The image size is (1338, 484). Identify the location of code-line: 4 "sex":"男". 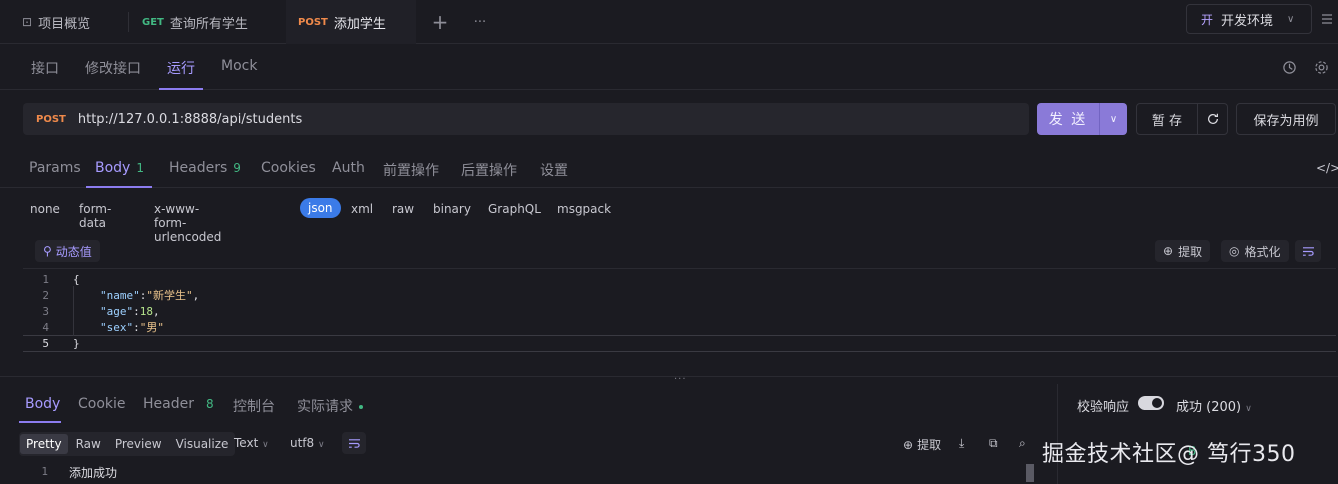
(679, 327).